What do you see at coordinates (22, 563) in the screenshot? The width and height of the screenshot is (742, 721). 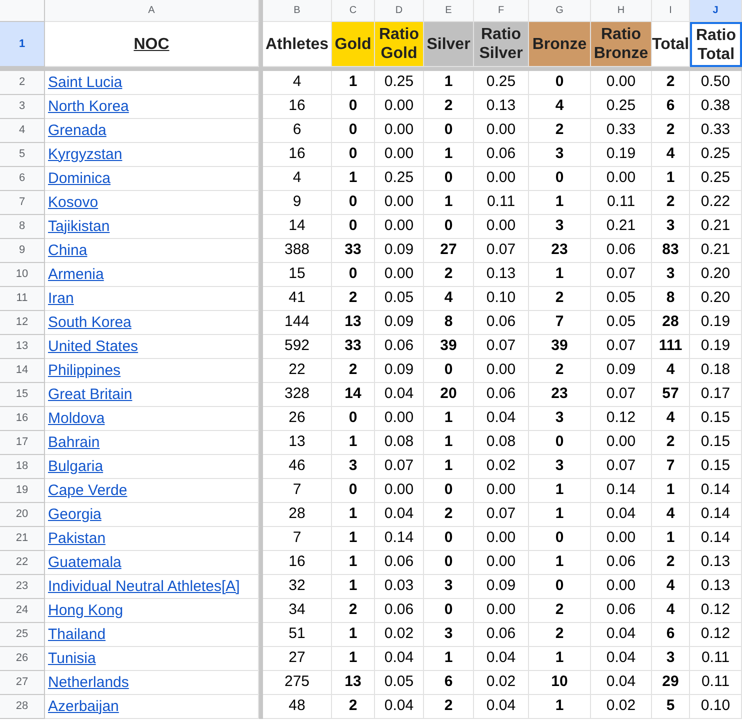 I see `row-number: 22` at bounding box center [22, 563].